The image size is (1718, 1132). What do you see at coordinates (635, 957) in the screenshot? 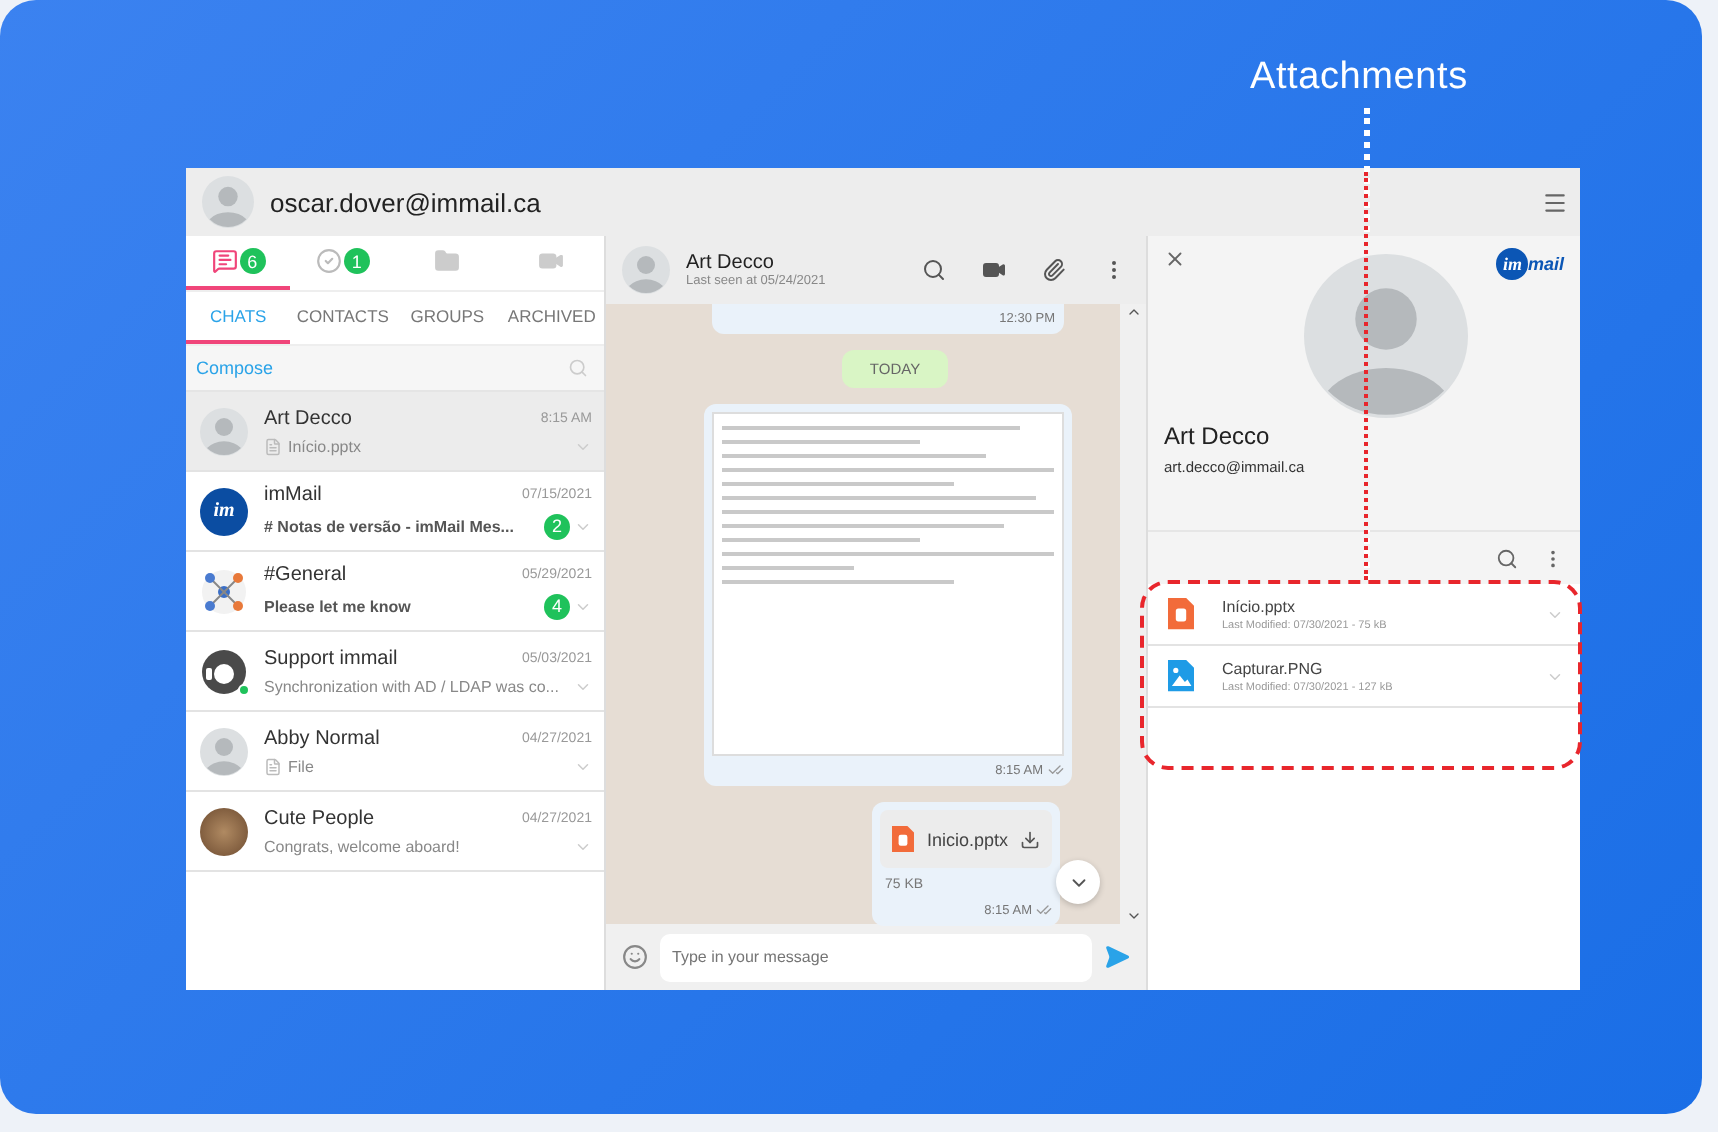
I see `emoji-icon` at bounding box center [635, 957].